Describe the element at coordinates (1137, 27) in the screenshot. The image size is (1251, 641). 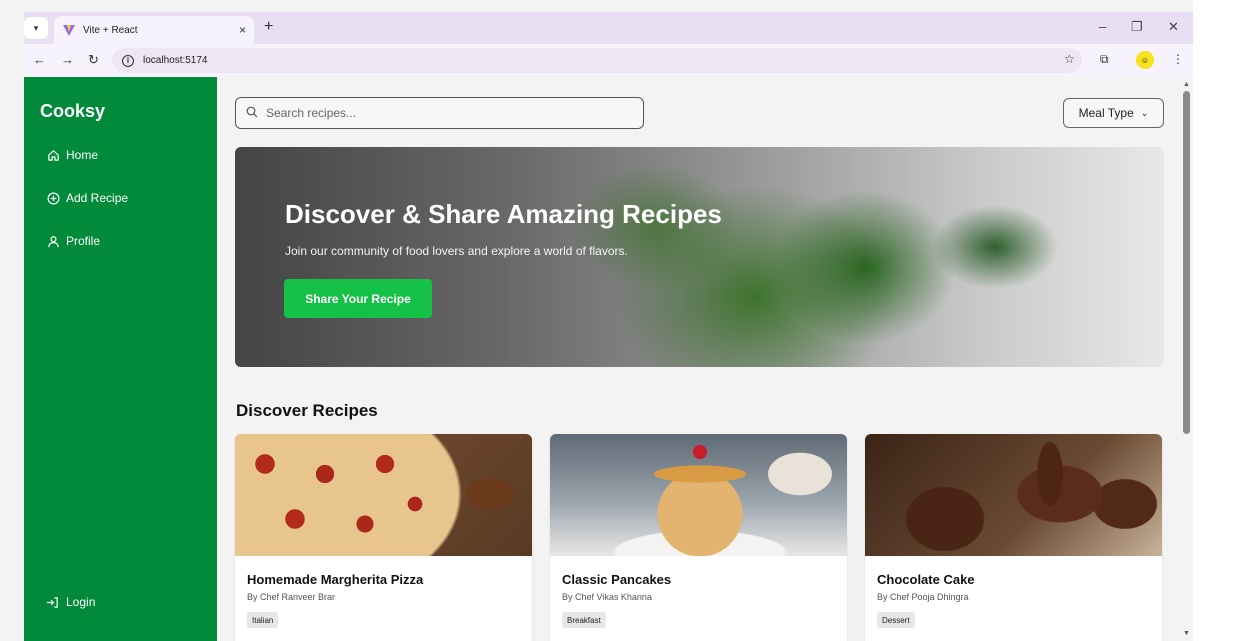
I see `restore-button: ❐` at that location.